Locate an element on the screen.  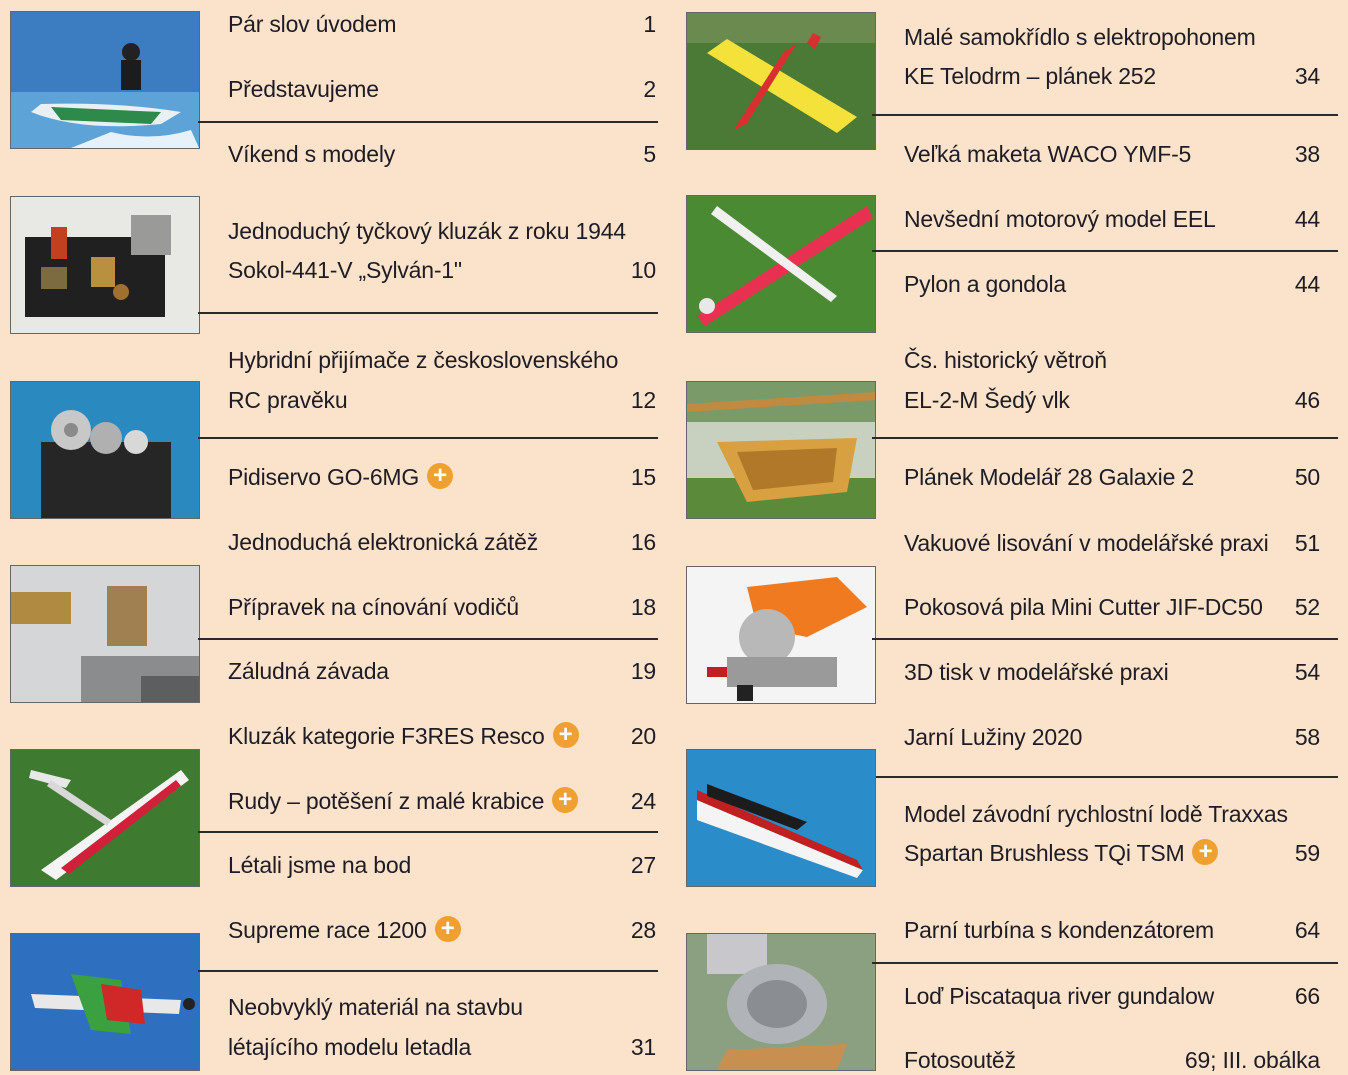
entry-page: 50 is located at coordinates (1307, 477).